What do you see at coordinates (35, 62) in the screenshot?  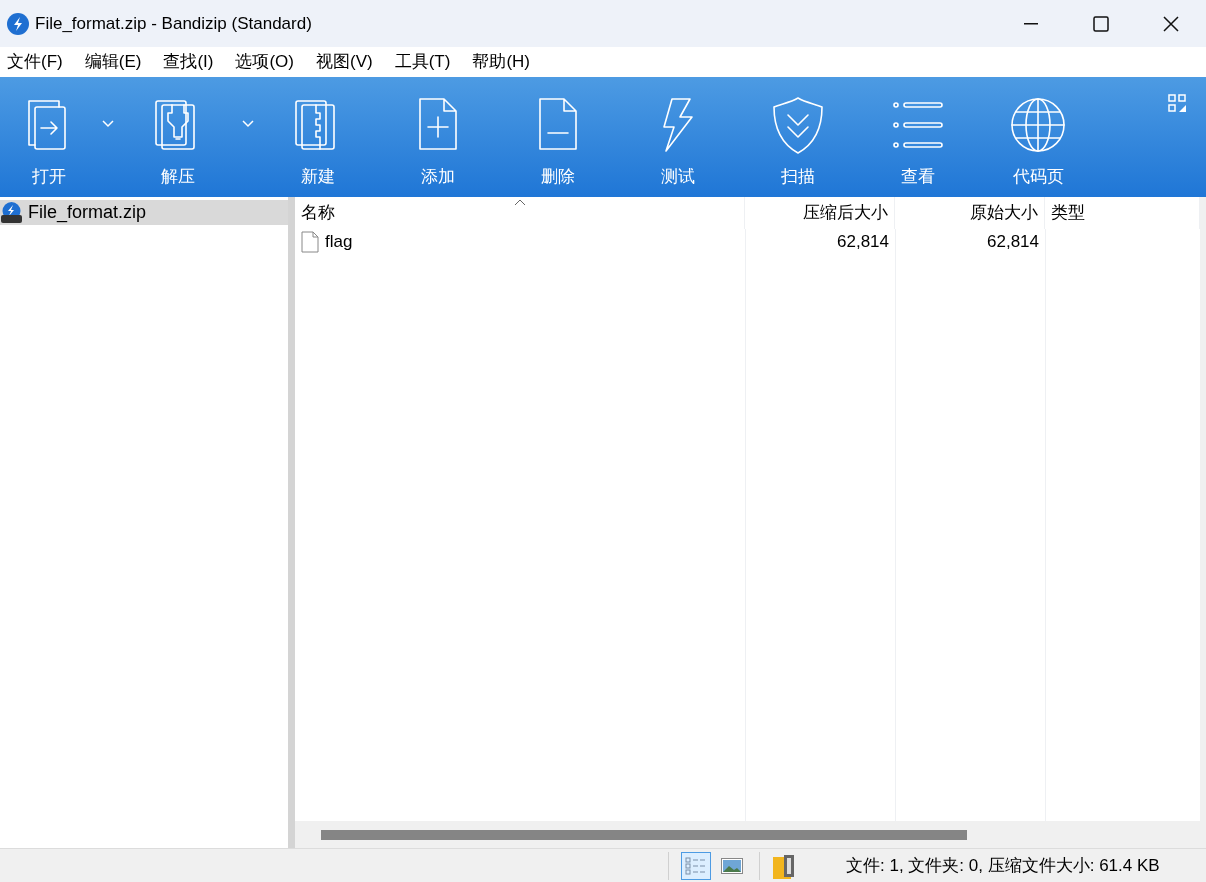 I see `menu-item: 文件(F)` at bounding box center [35, 62].